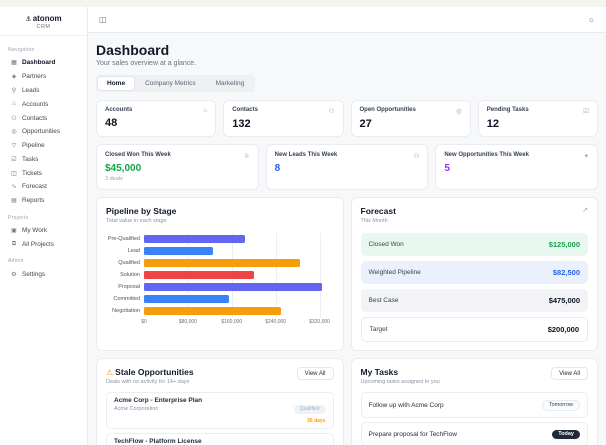 The image size is (606, 445). Describe the element at coordinates (111, 123) in the screenshot. I see `kpi-value: 48` at that location.